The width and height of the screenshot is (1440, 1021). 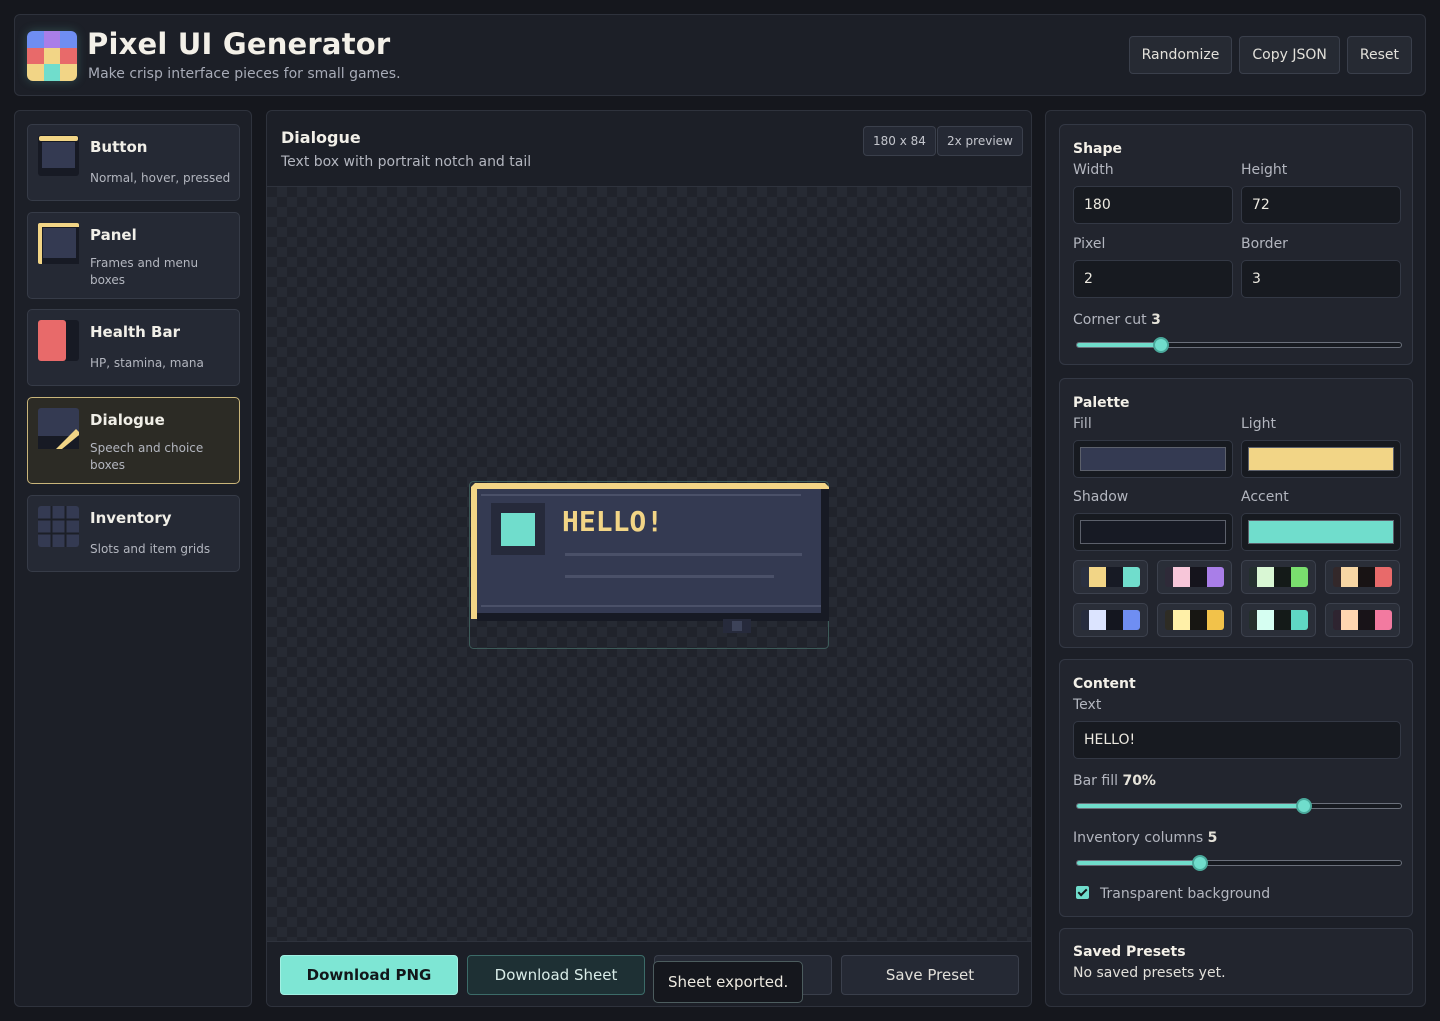 What do you see at coordinates (1236, 961) in the screenshot?
I see `saved-presets-card: Saved Presets No saved presets yet.` at bounding box center [1236, 961].